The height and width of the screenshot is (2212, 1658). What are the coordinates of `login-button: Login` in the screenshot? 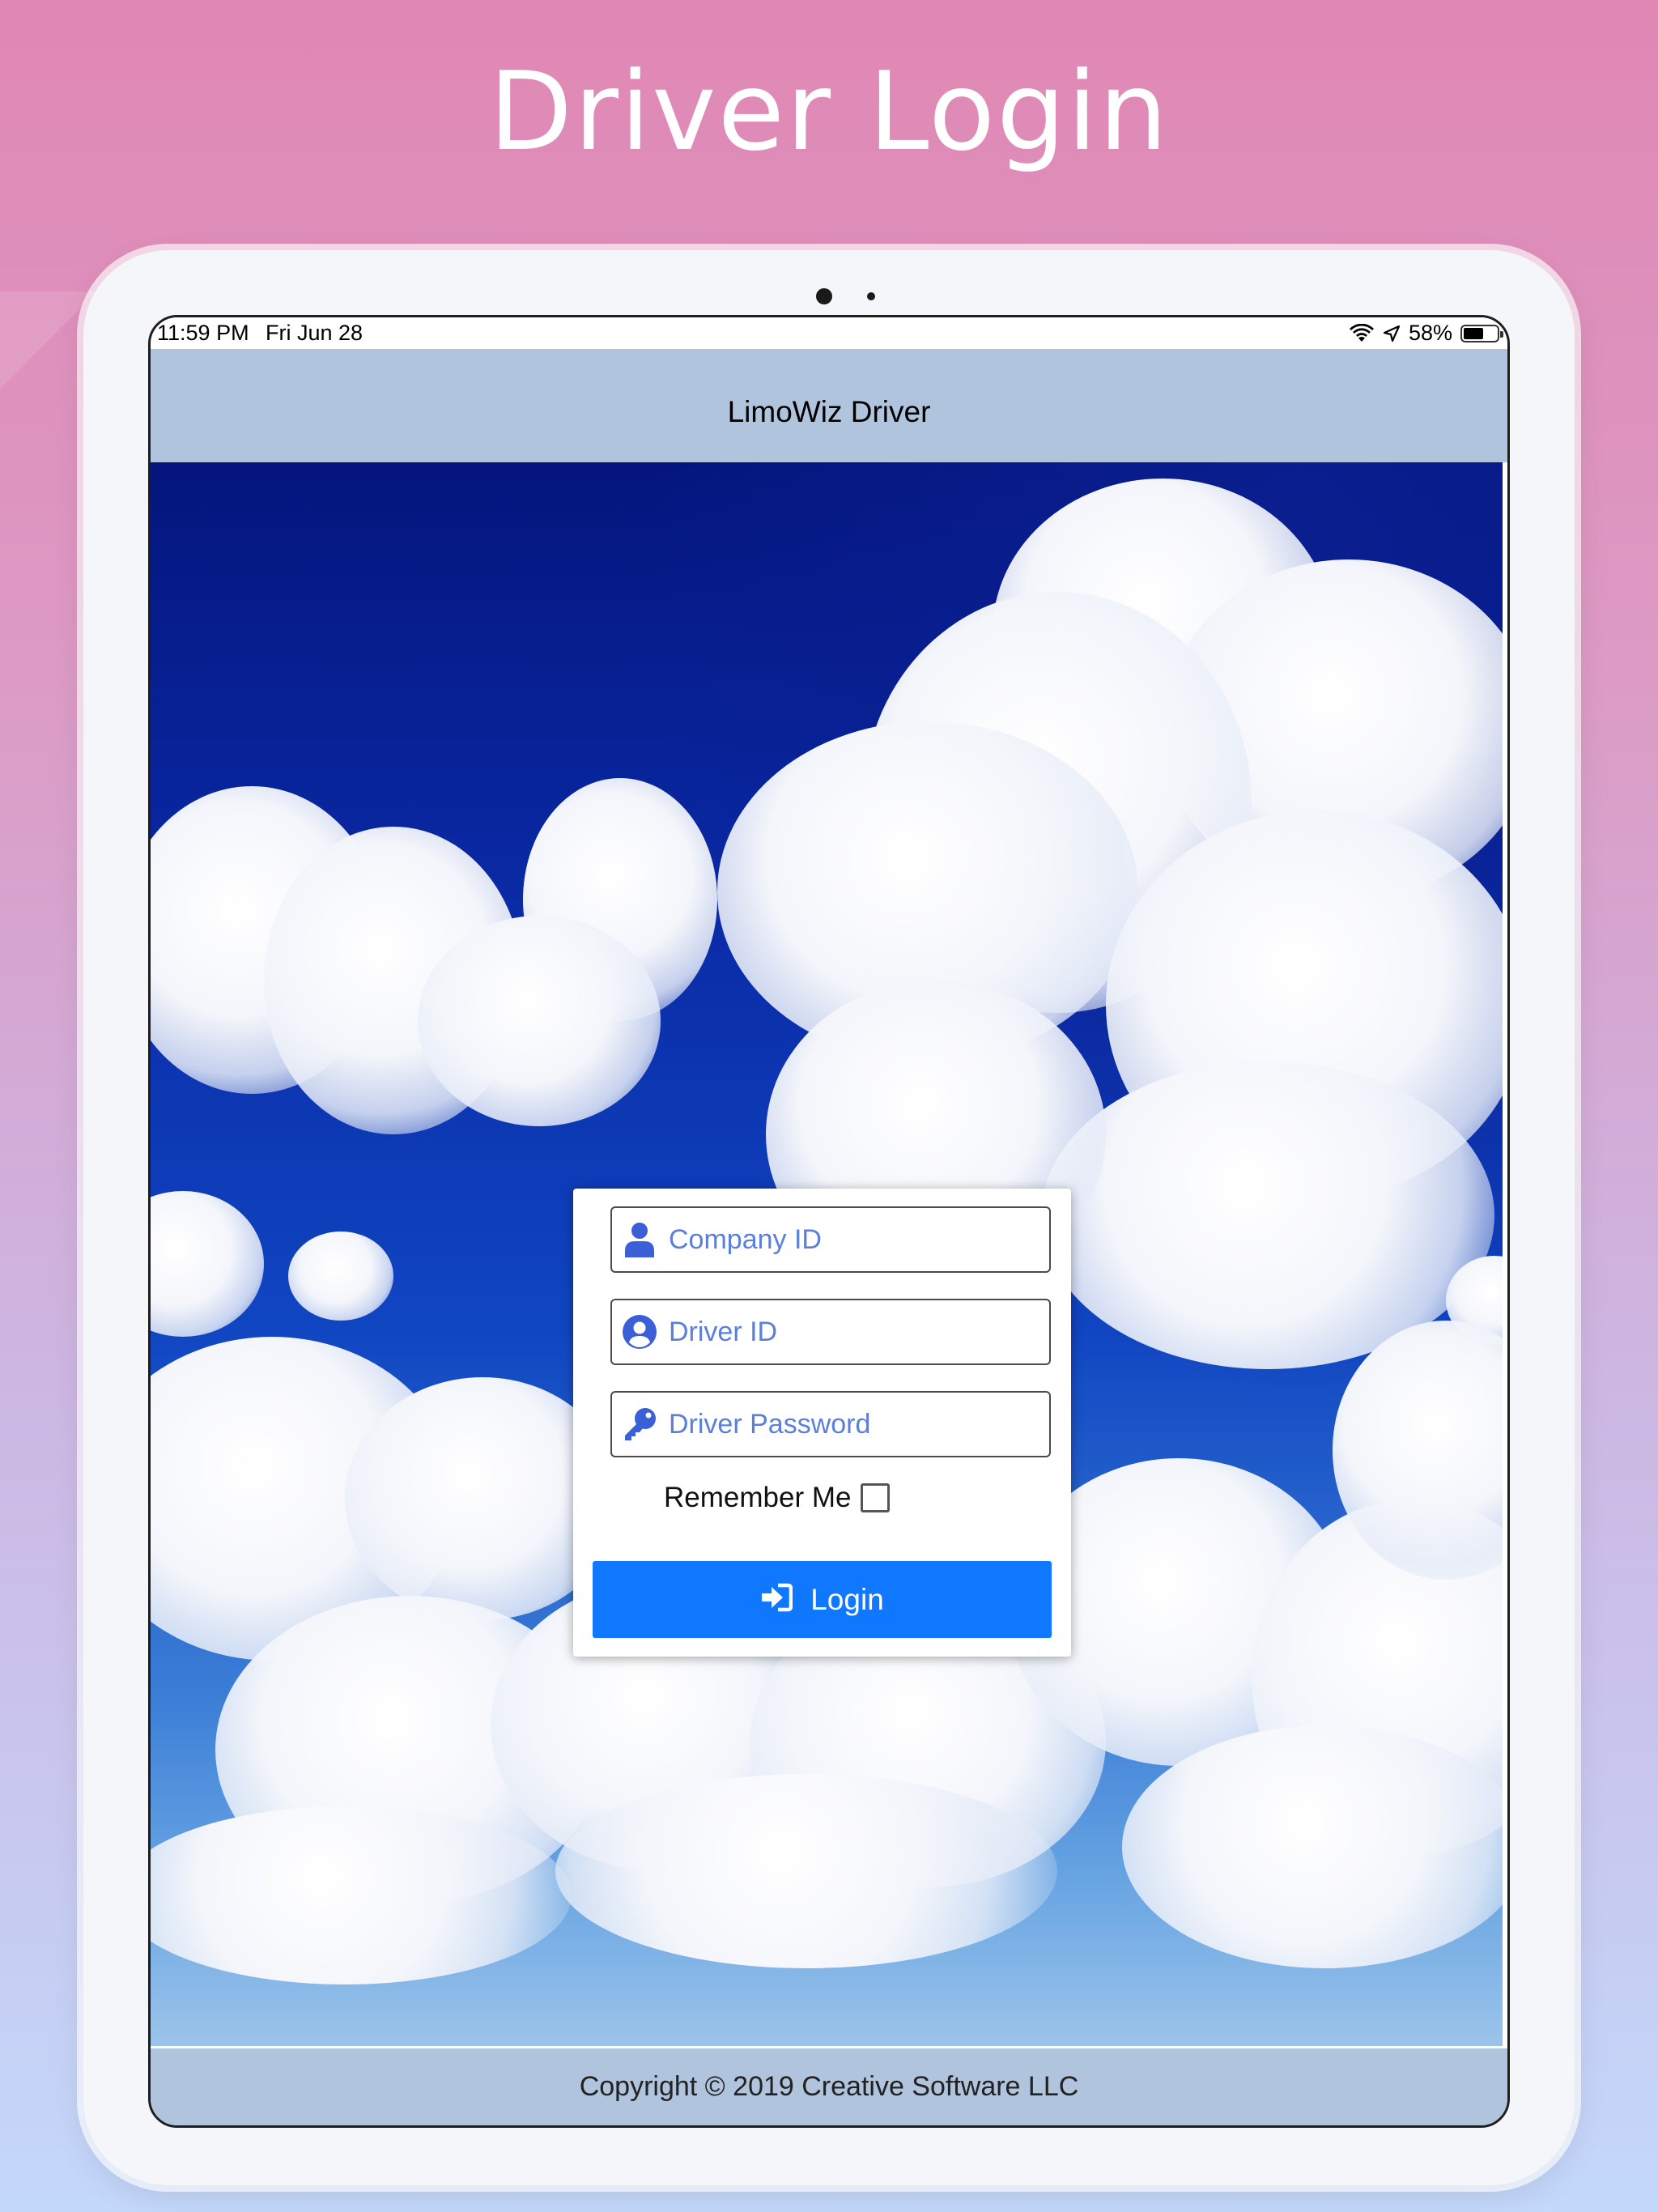 It's located at (822, 1599).